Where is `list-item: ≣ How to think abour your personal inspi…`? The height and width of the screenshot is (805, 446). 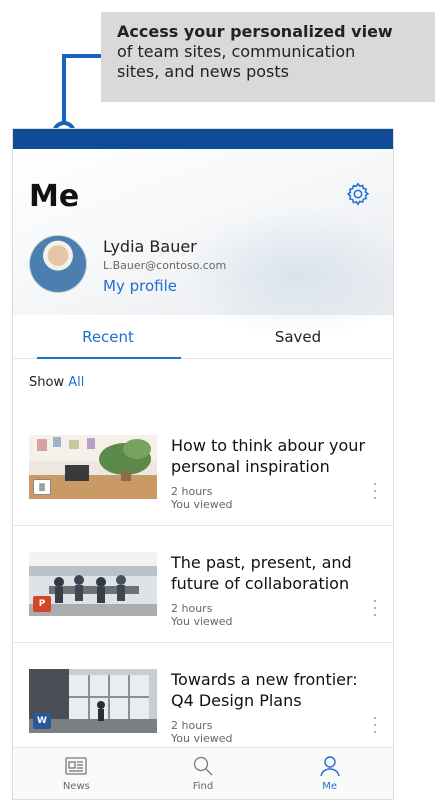 list-item: ≣ How to think abour your personal inspi… is located at coordinates (203, 467).